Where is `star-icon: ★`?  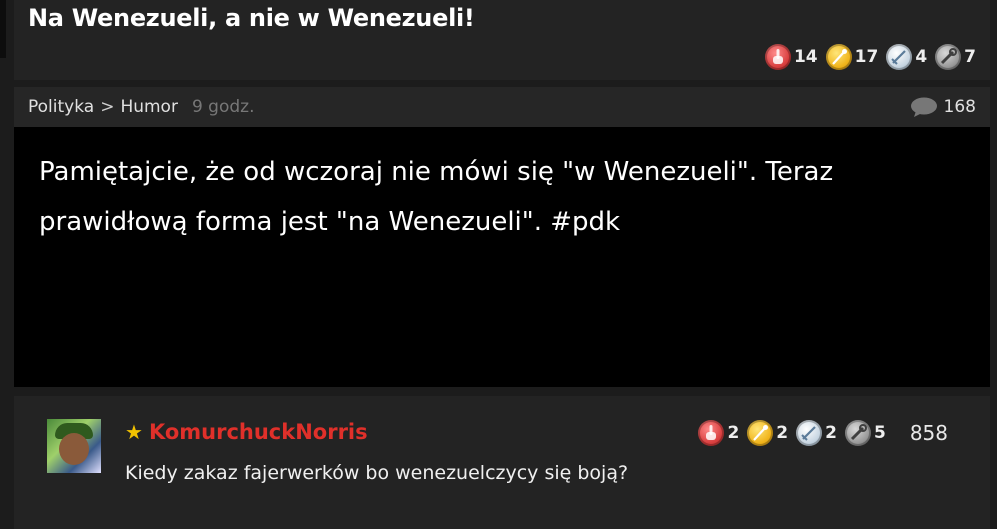 star-icon: ★ is located at coordinates (134, 432).